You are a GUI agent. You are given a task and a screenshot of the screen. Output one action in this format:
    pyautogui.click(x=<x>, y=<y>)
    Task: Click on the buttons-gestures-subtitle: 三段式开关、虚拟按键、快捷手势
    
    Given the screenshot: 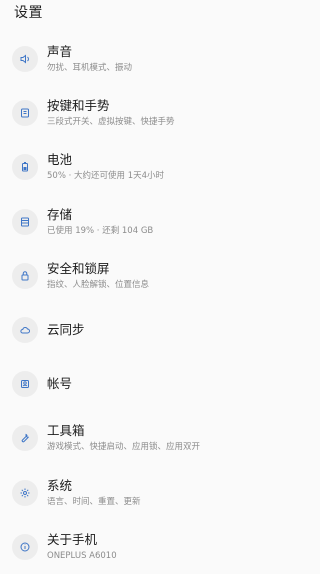 What is the action you would take?
    pyautogui.click(x=111, y=122)
    